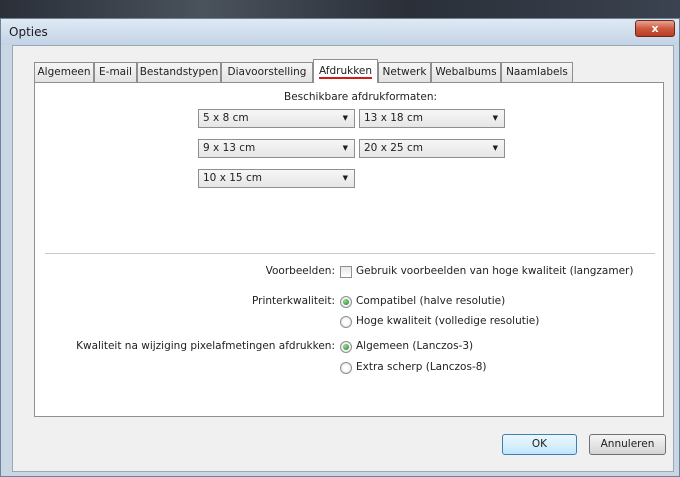 The width and height of the screenshot is (680, 477). Describe the element at coordinates (432, 148) in the screenshot. I see `format-select-4: 20 x 25 cm ▼` at that location.